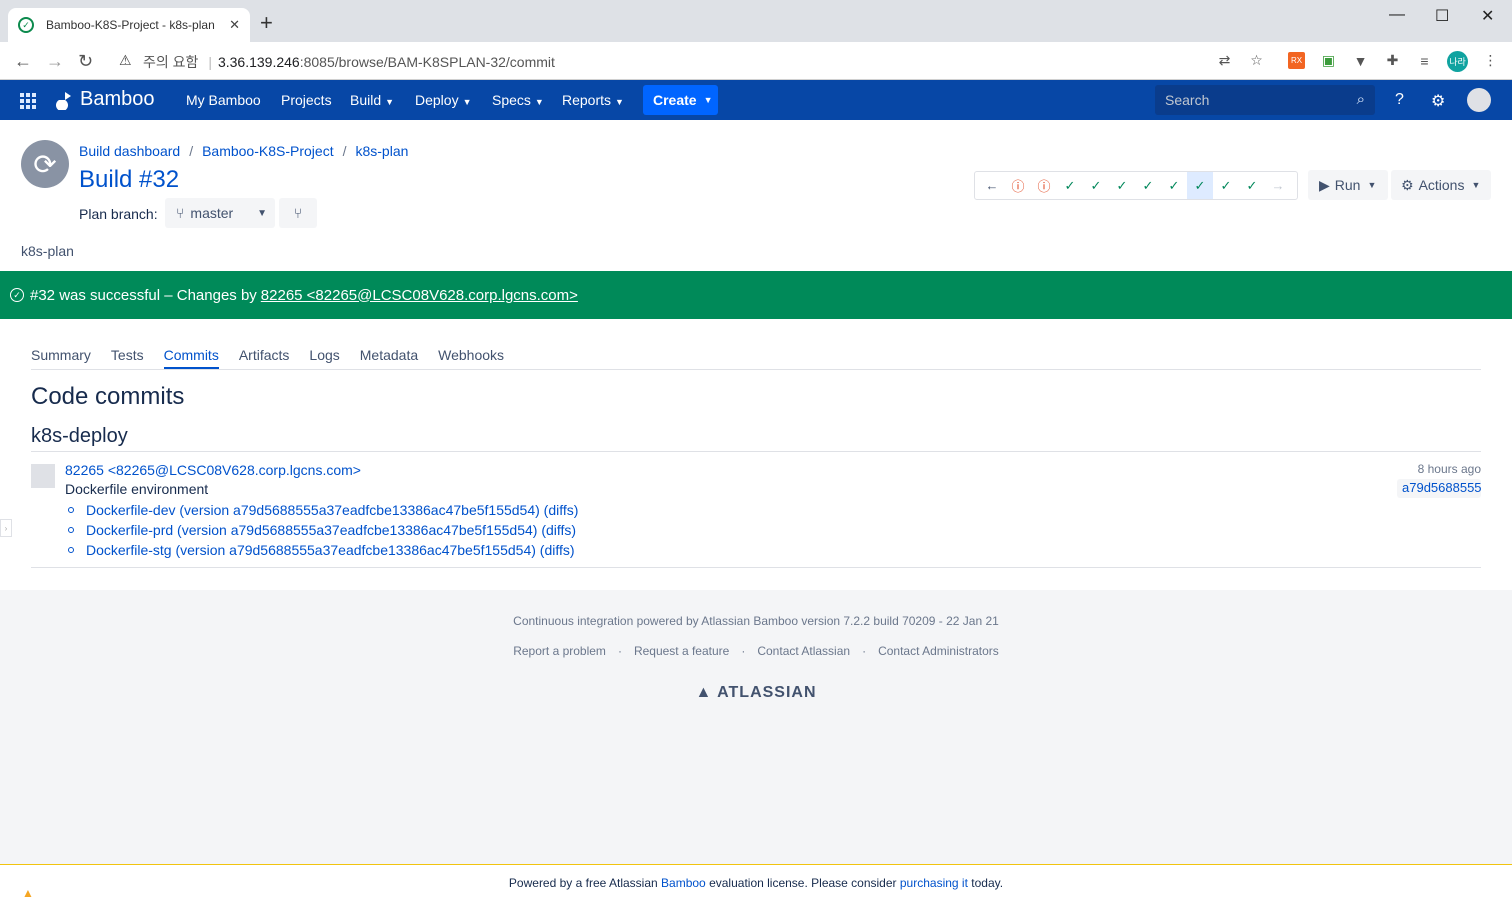  What do you see at coordinates (71, 550) in the screenshot?
I see `bullet-icon` at bounding box center [71, 550].